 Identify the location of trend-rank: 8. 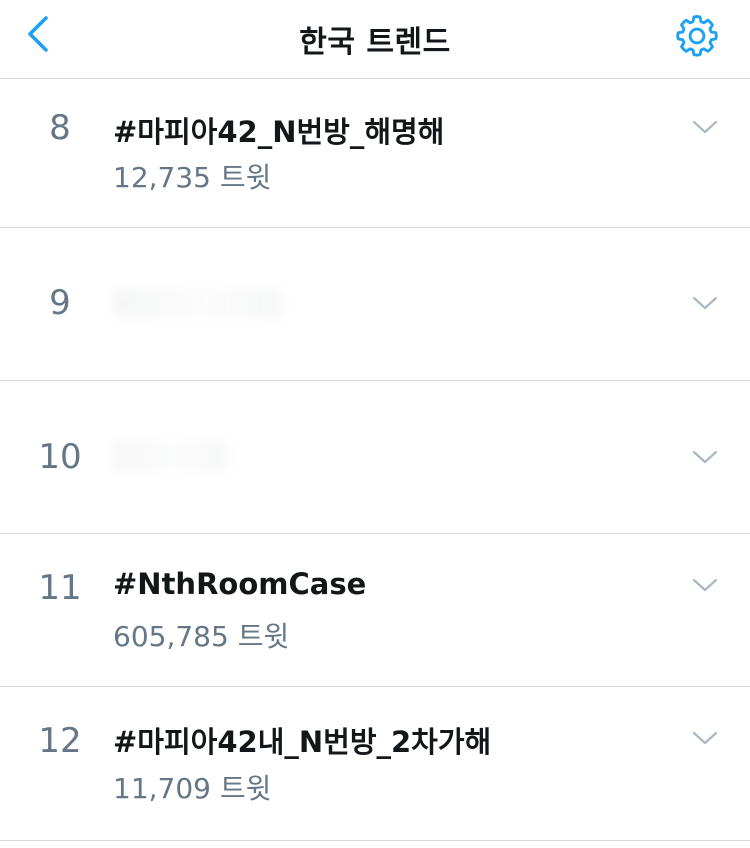
(60, 128).